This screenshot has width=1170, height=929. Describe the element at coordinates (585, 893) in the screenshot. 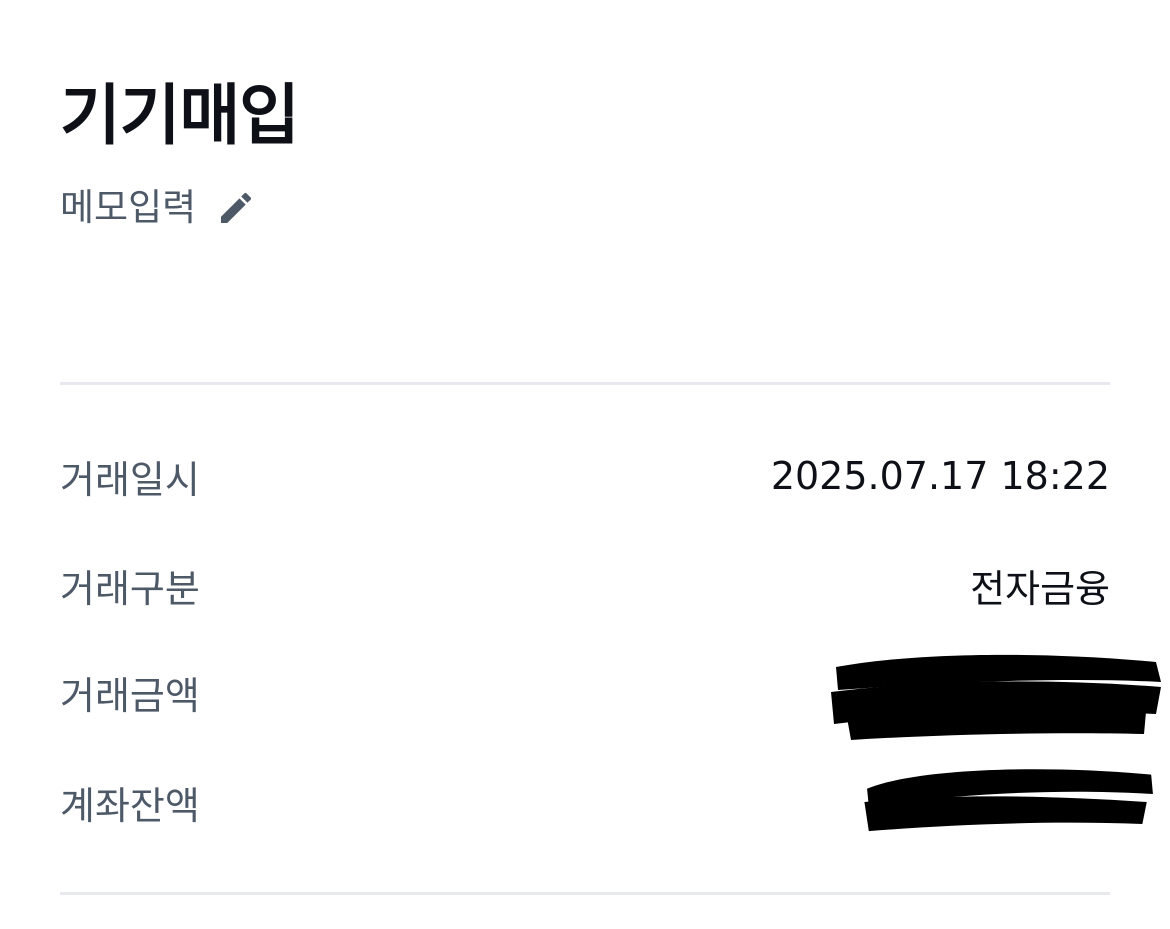

I see `section-divider-bottom` at that location.